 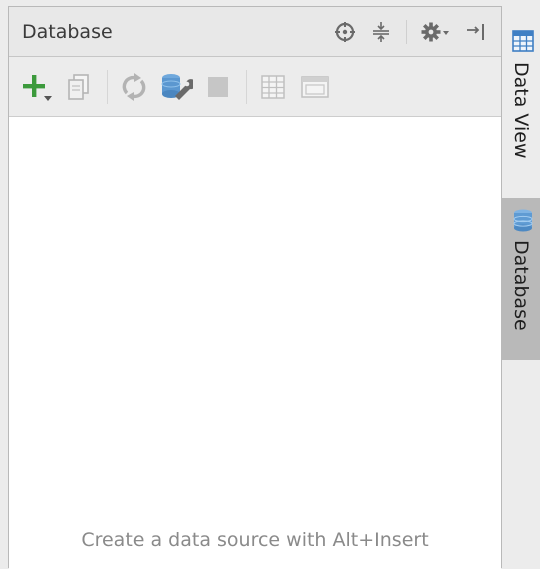 I want to click on tab-database: Database, so click(x=521, y=279).